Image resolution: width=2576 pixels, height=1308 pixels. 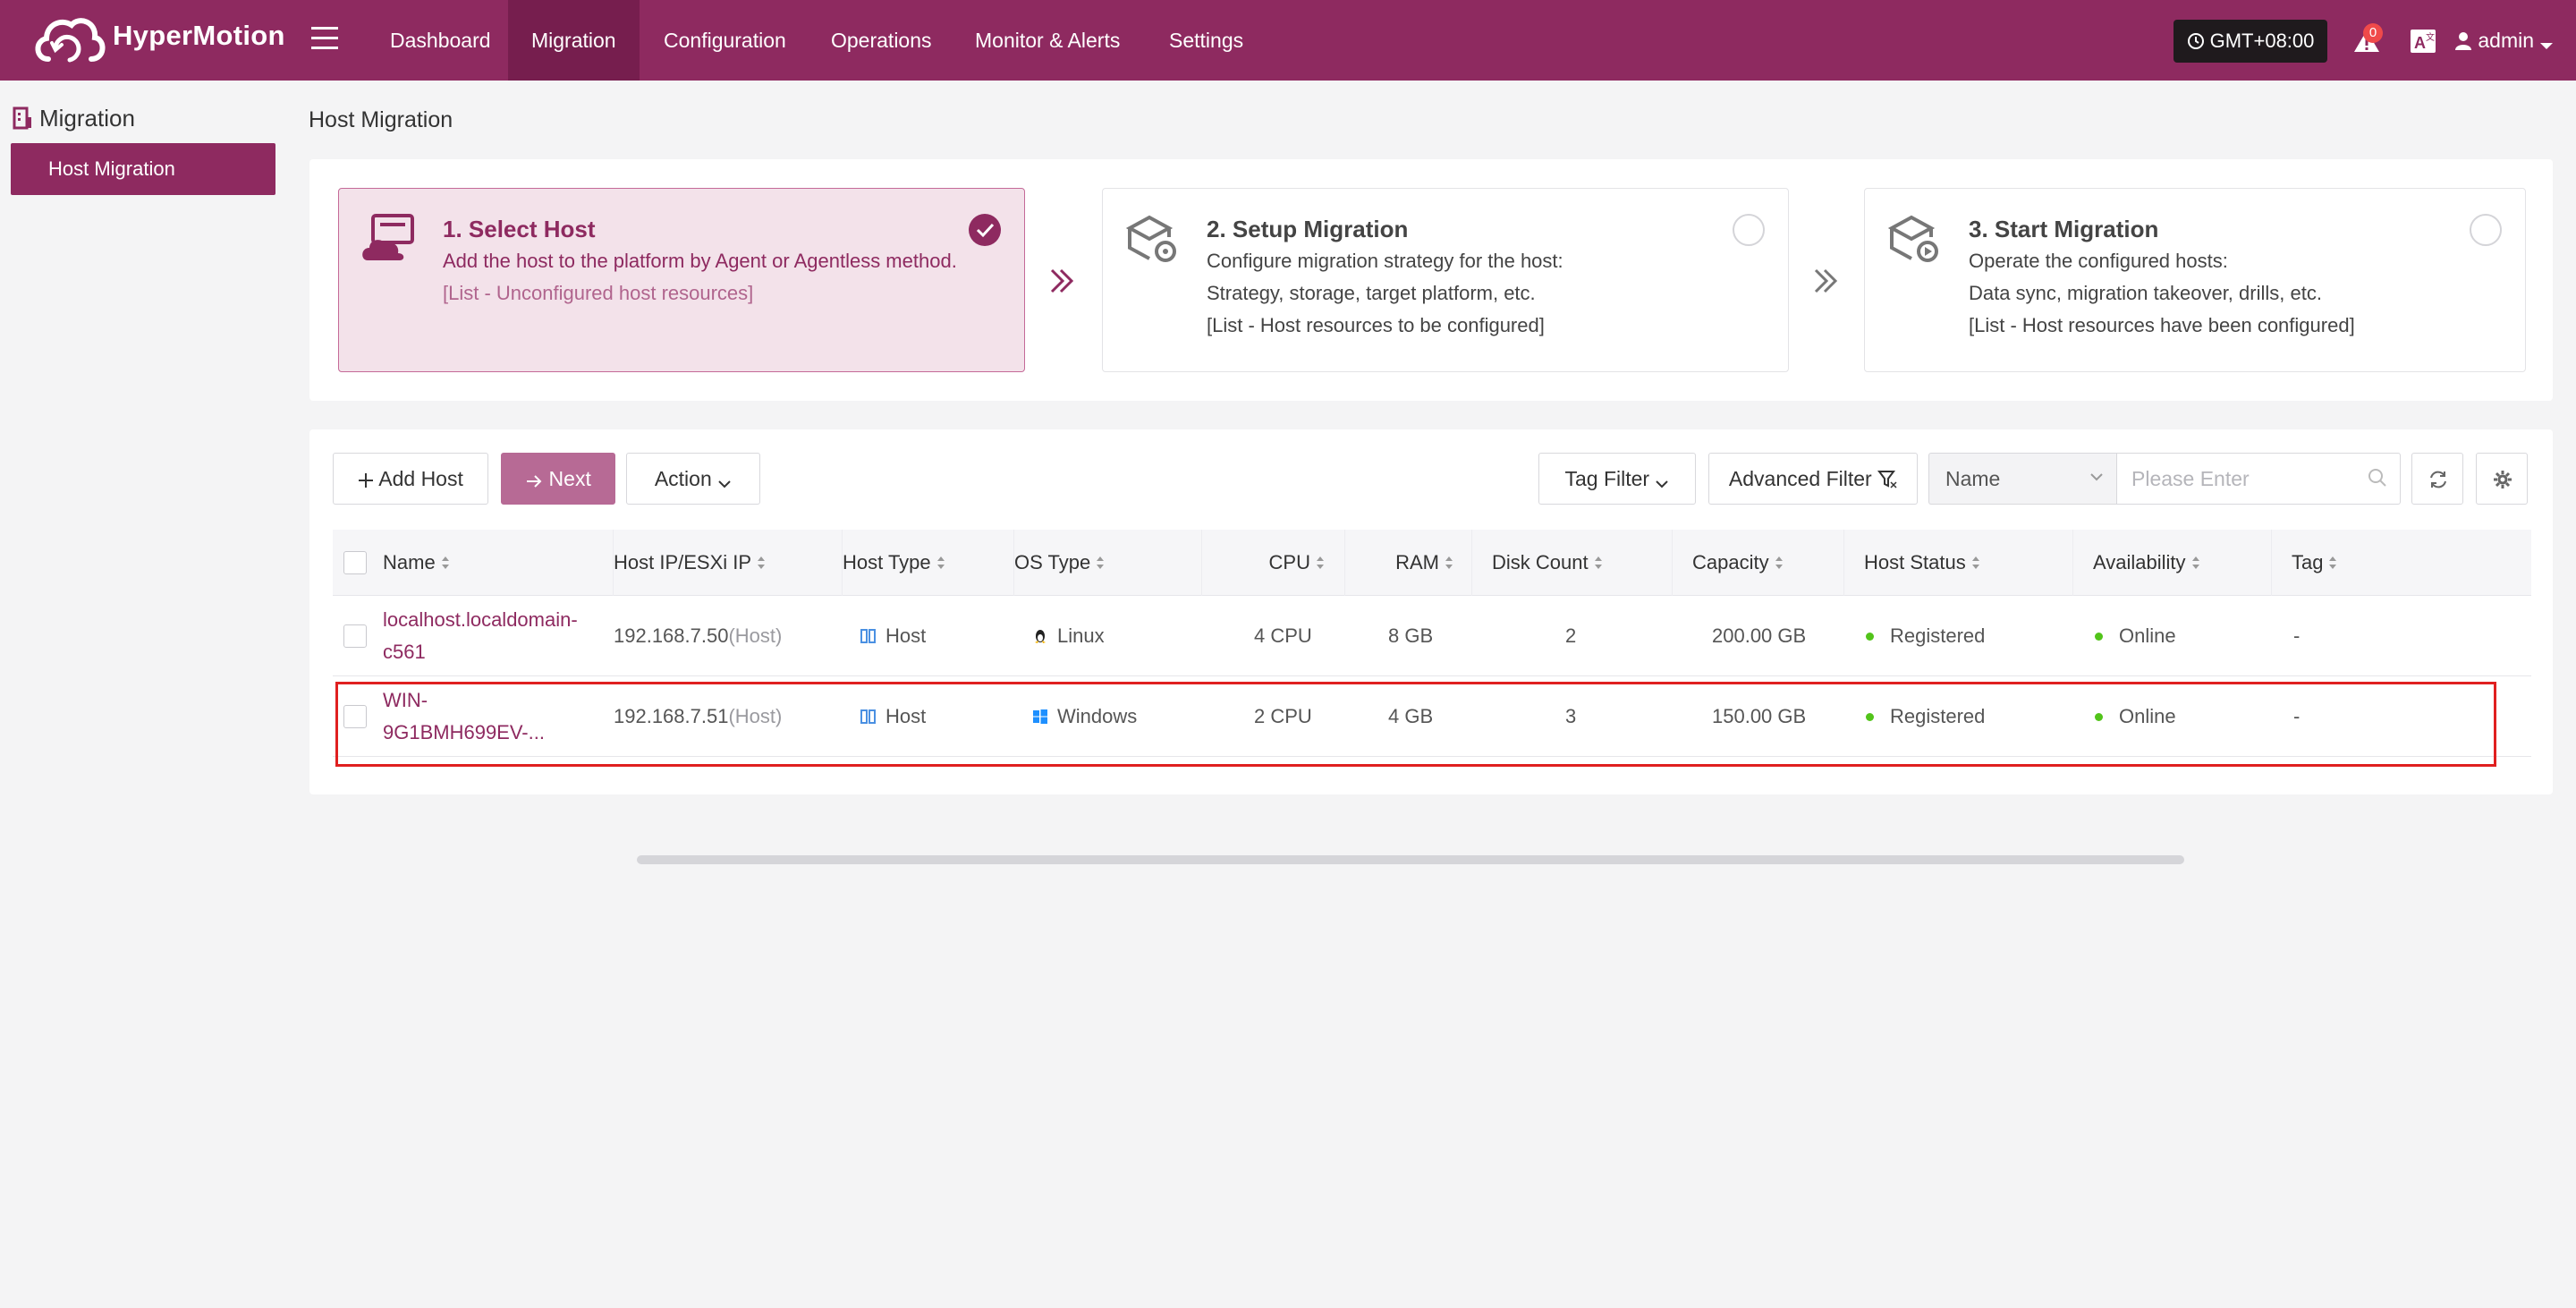 I want to click on search-icon, so click(x=2377, y=477).